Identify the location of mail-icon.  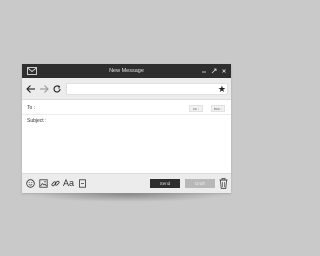
(32, 71).